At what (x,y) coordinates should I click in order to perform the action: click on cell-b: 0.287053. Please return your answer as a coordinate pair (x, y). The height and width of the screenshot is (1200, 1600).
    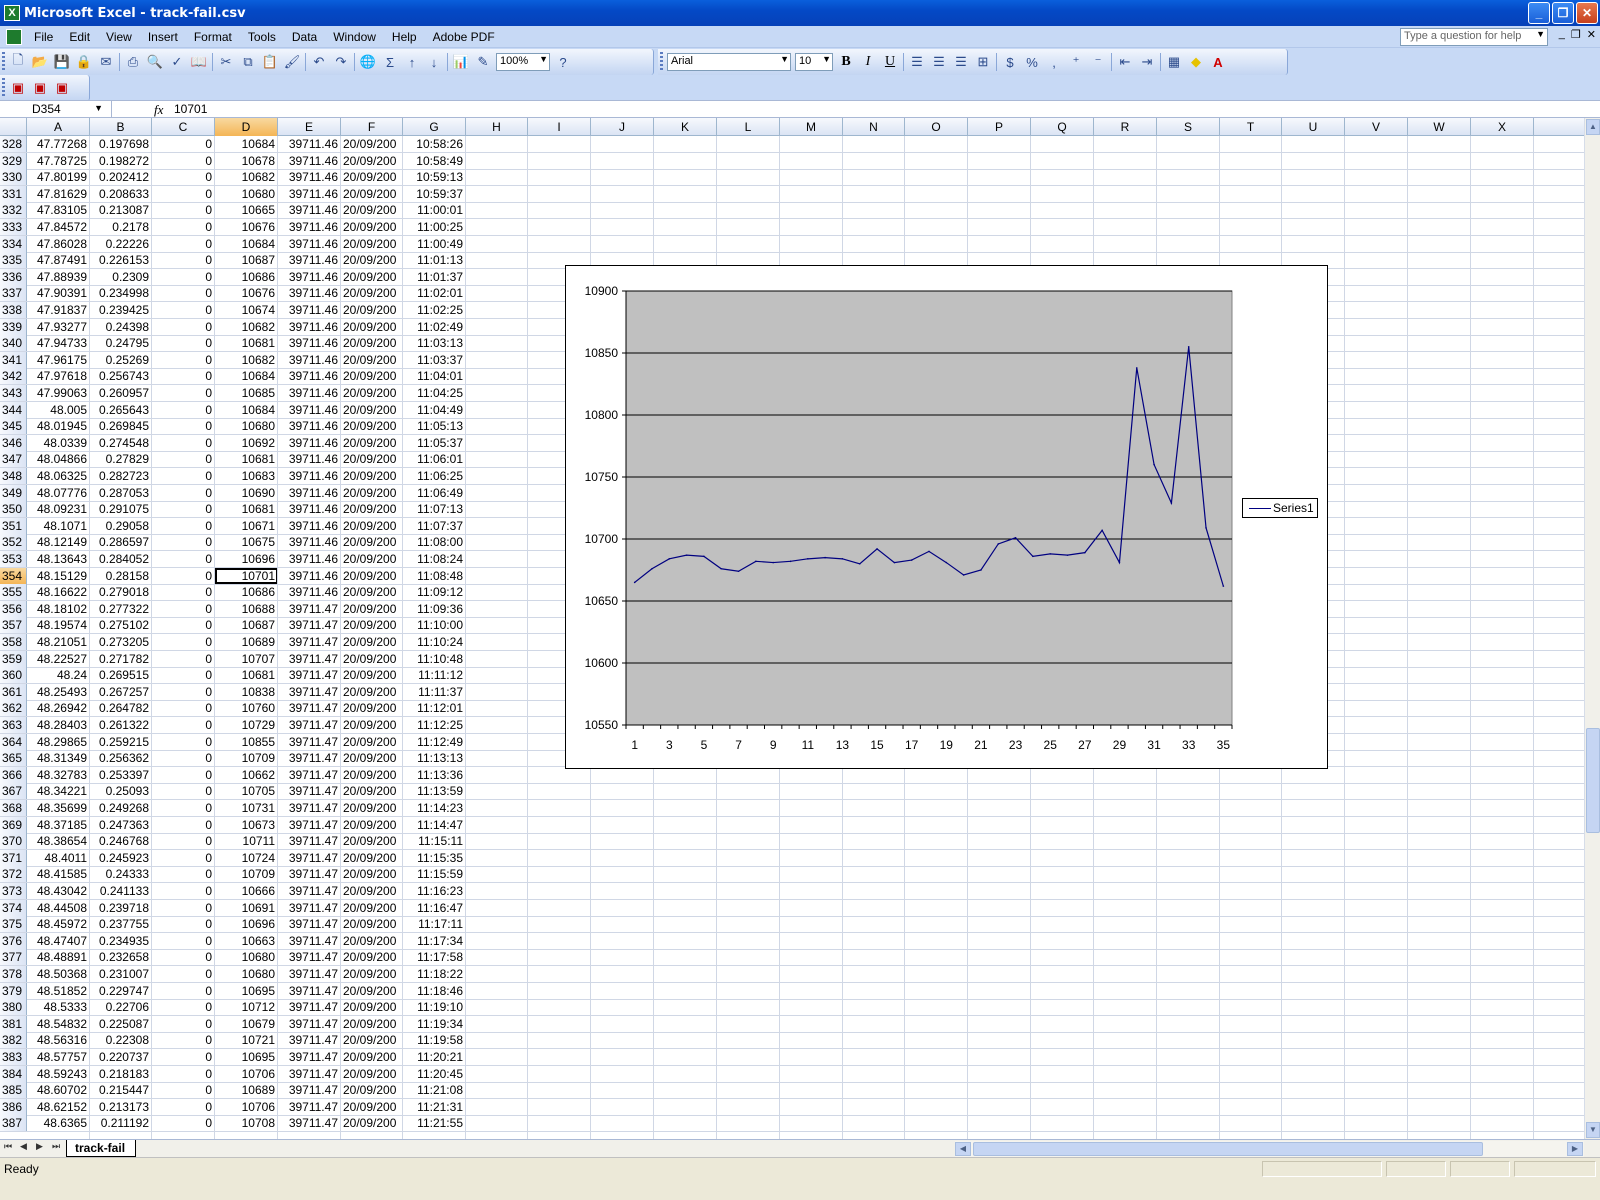
    Looking at the image, I should click on (121, 492).